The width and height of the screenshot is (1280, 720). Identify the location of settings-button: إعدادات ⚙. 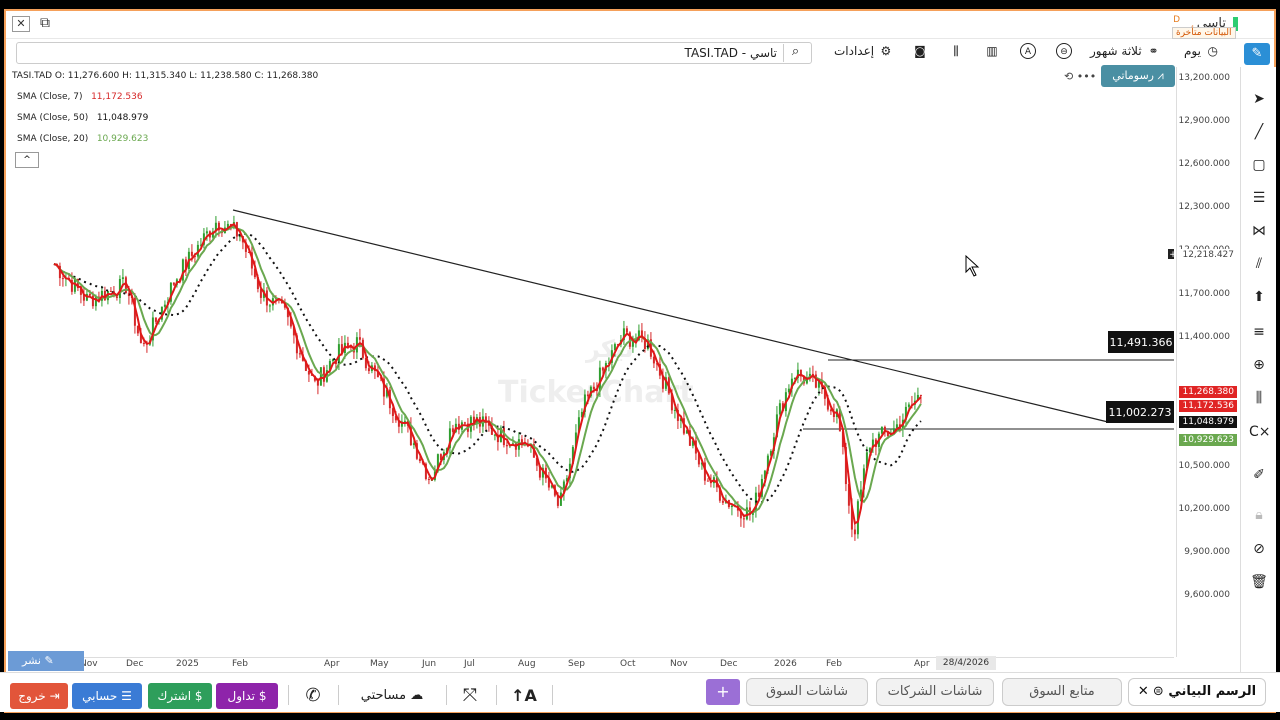
(864, 53).